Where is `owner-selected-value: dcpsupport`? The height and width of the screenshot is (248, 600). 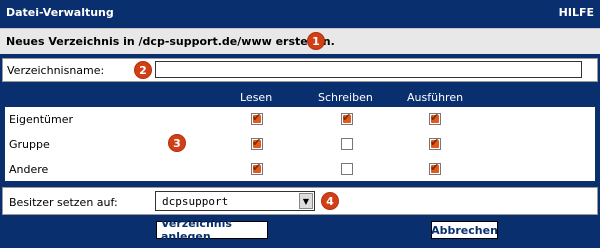
owner-selected-value: dcpsupport is located at coordinates (195, 201).